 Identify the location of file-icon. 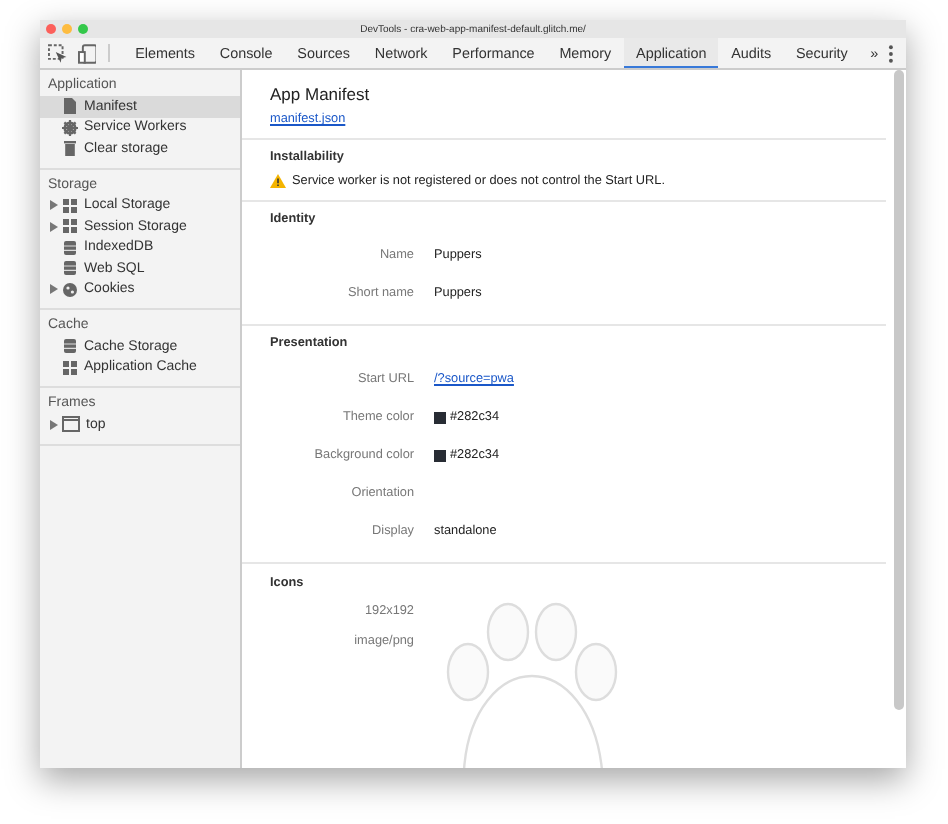
(70, 106).